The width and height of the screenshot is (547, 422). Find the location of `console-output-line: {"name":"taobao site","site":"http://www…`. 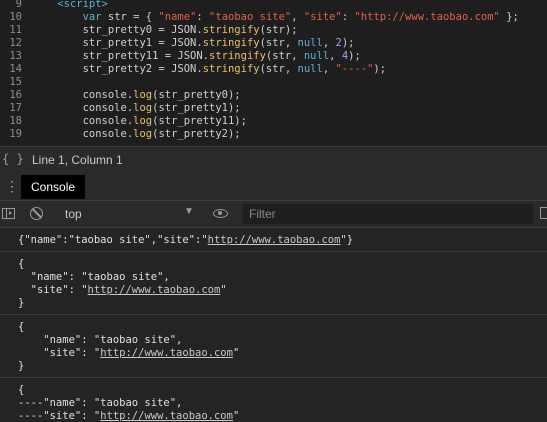

console-output-line: {"name":"taobao site","site":"http://www… is located at coordinates (185, 240).